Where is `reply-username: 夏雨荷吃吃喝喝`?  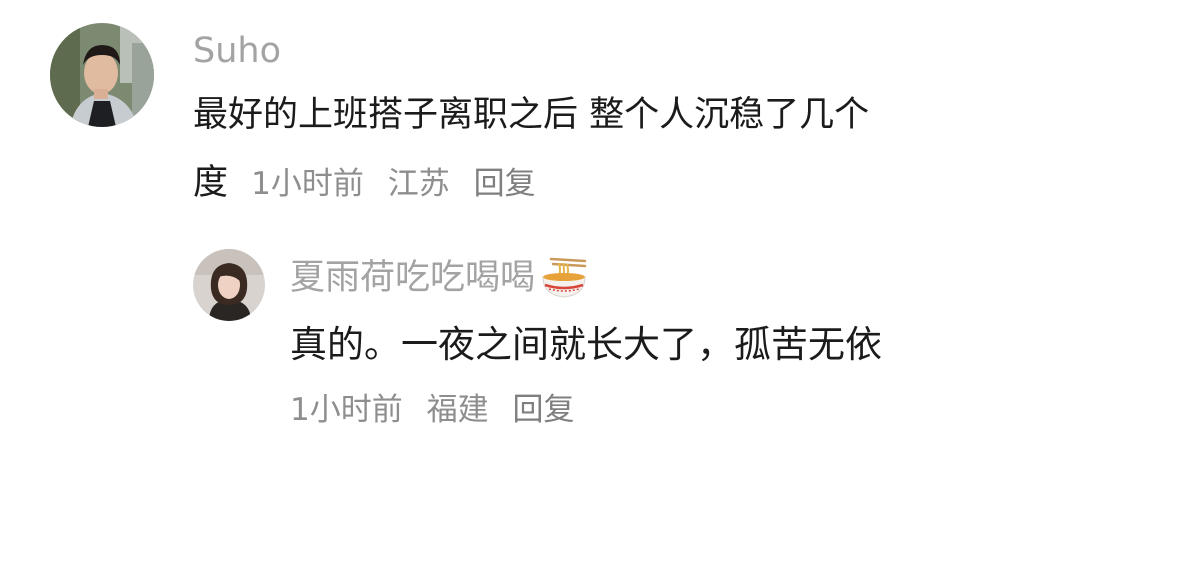 reply-username: 夏雨荷吃吃喝喝 is located at coordinates (412, 278).